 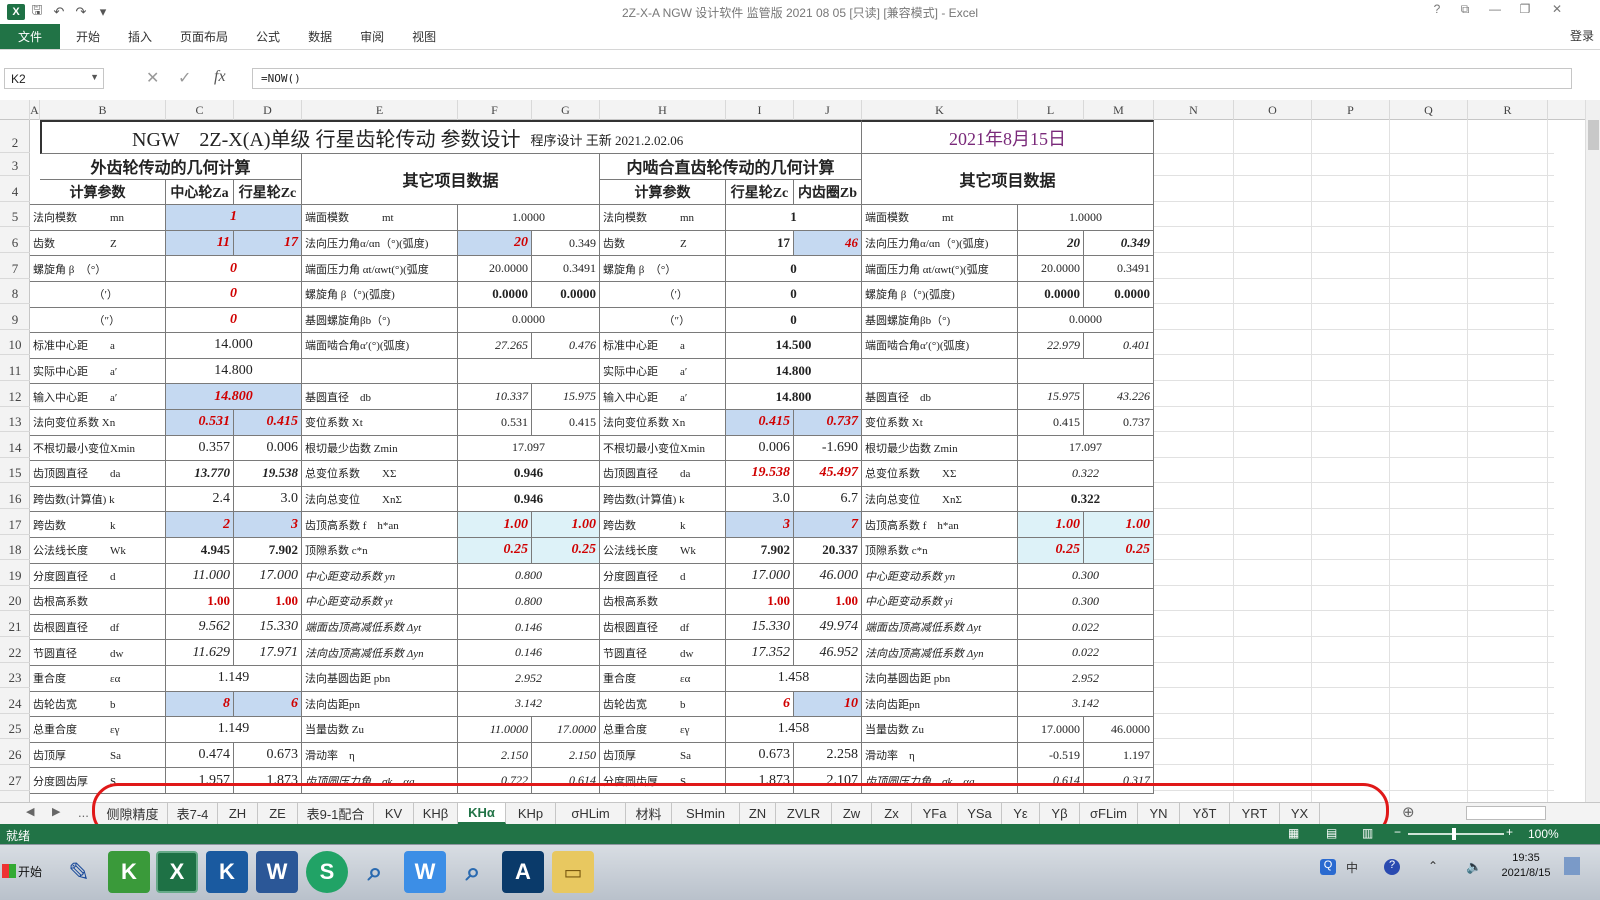 What do you see at coordinates (1051, 346) in the screenshot?
I see `value-cell: 22.979` at bounding box center [1051, 346].